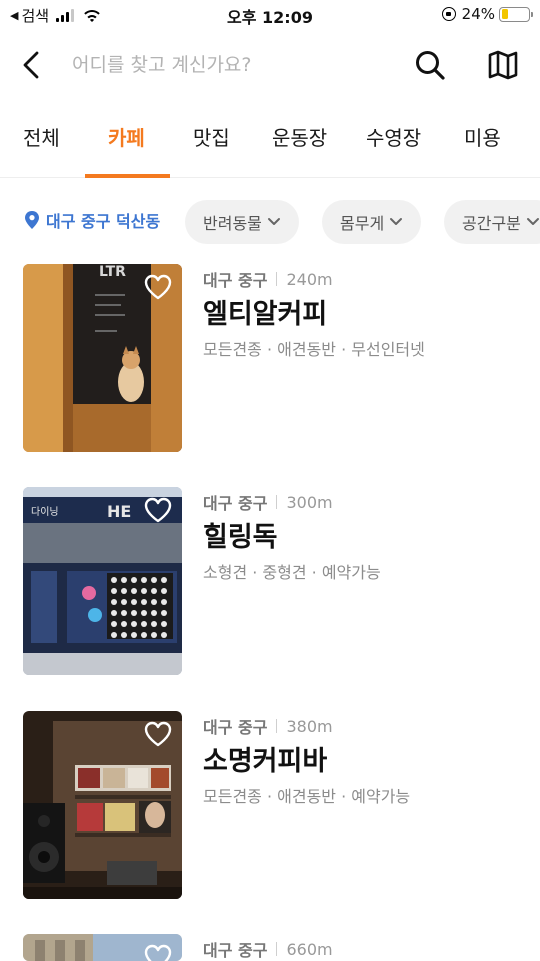 The width and height of the screenshot is (540, 961). Describe the element at coordinates (232, 65) in the screenshot. I see `search-input` at that location.